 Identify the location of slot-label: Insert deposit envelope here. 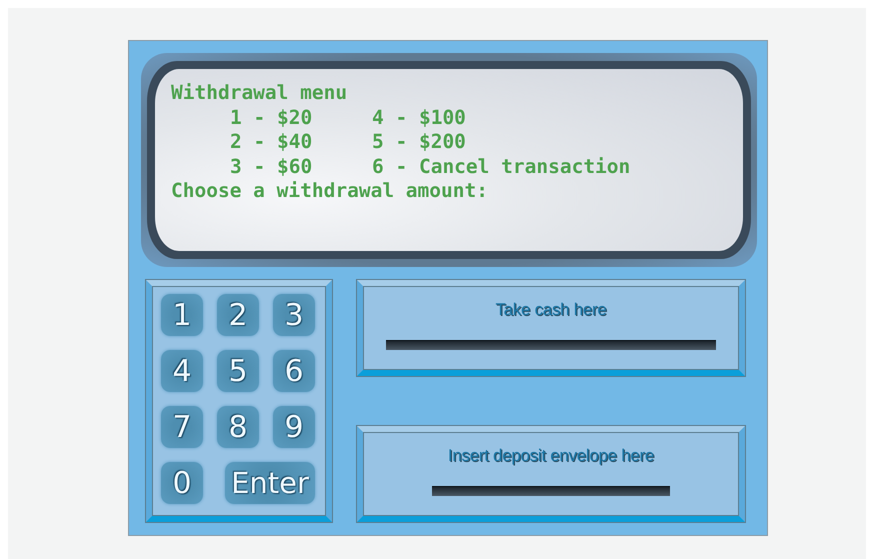
(551, 456).